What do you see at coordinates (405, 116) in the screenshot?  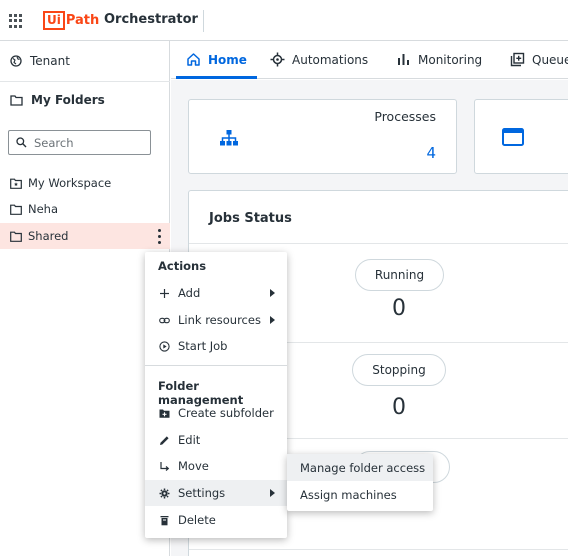 I see `processes-label: Processes` at bounding box center [405, 116].